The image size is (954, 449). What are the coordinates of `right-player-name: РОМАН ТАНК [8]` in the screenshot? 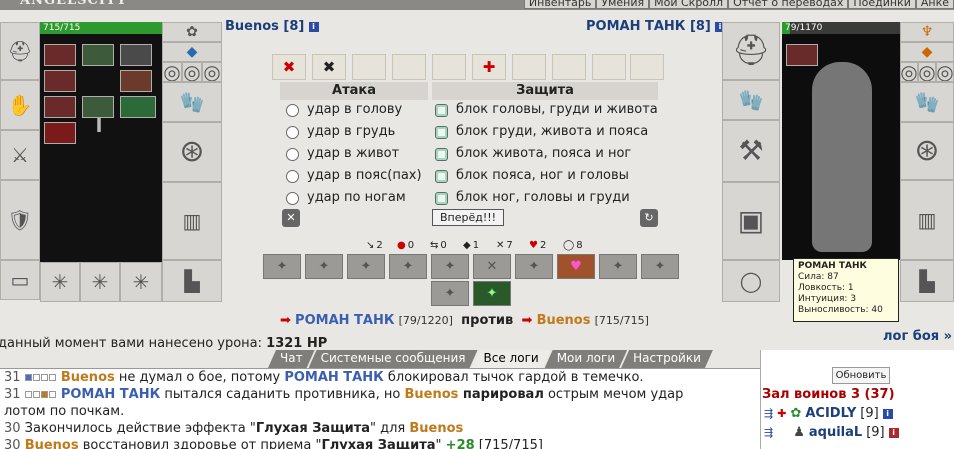 It's located at (648, 26).